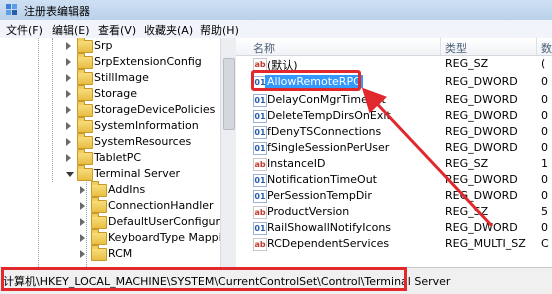 This screenshot has height=294, width=552. Describe the element at coordinates (394, 212) in the screenshot. I see `list-item: ab ProductVersion REG_SZ 5` at that location.